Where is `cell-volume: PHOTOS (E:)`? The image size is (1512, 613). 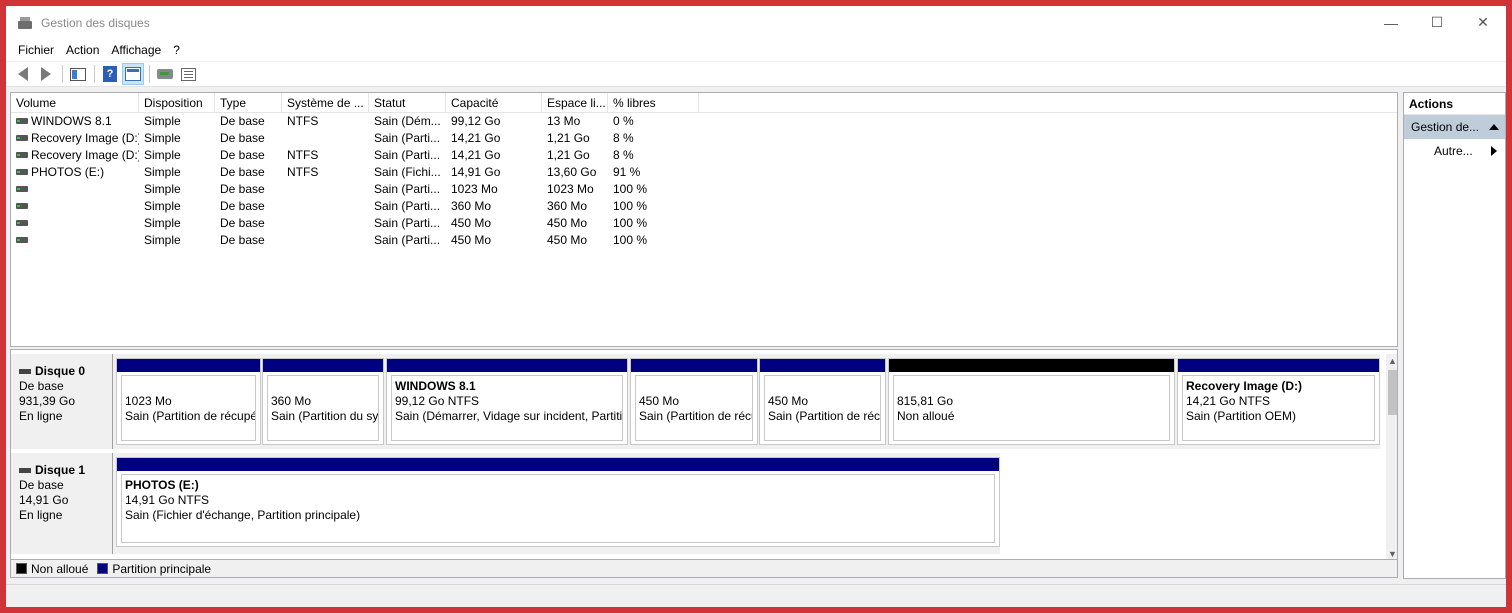
cell-volume: PHOTOS (E:) is located at coordinates (75, 172).